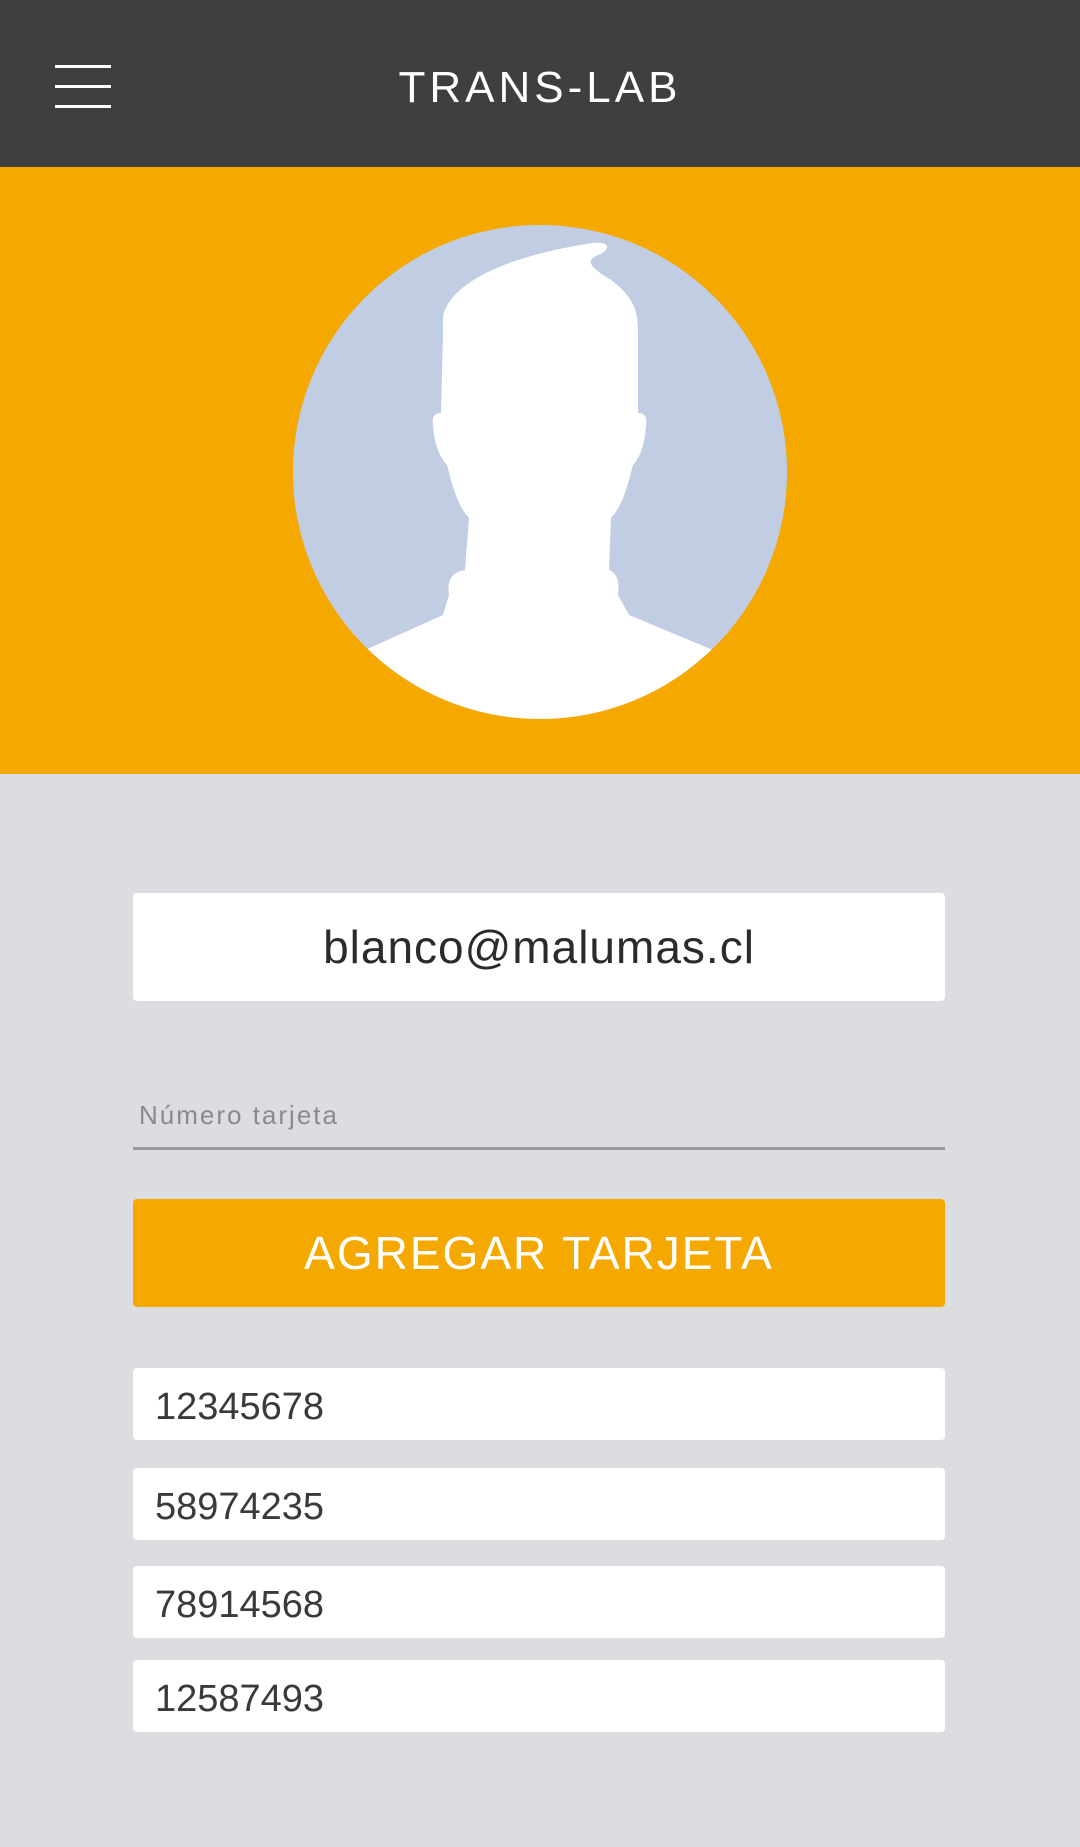  Describe the element at coordinates (539, 947) in the screenshot. I see `user-email: blanco@malumas.cl` at that location.